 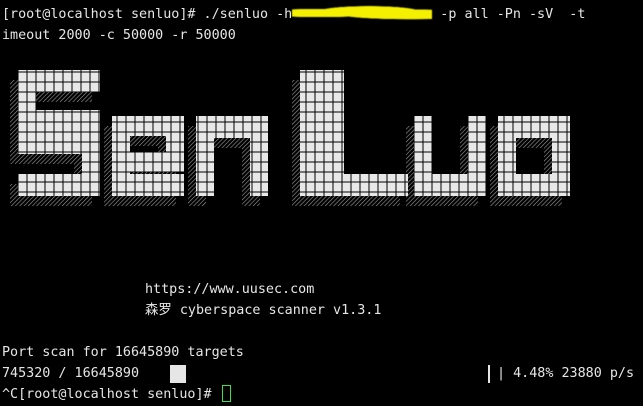 What do you see at coordinates (330, 374) in the screenshot?
I see `progress-bar` at bounding box center [330, 374].